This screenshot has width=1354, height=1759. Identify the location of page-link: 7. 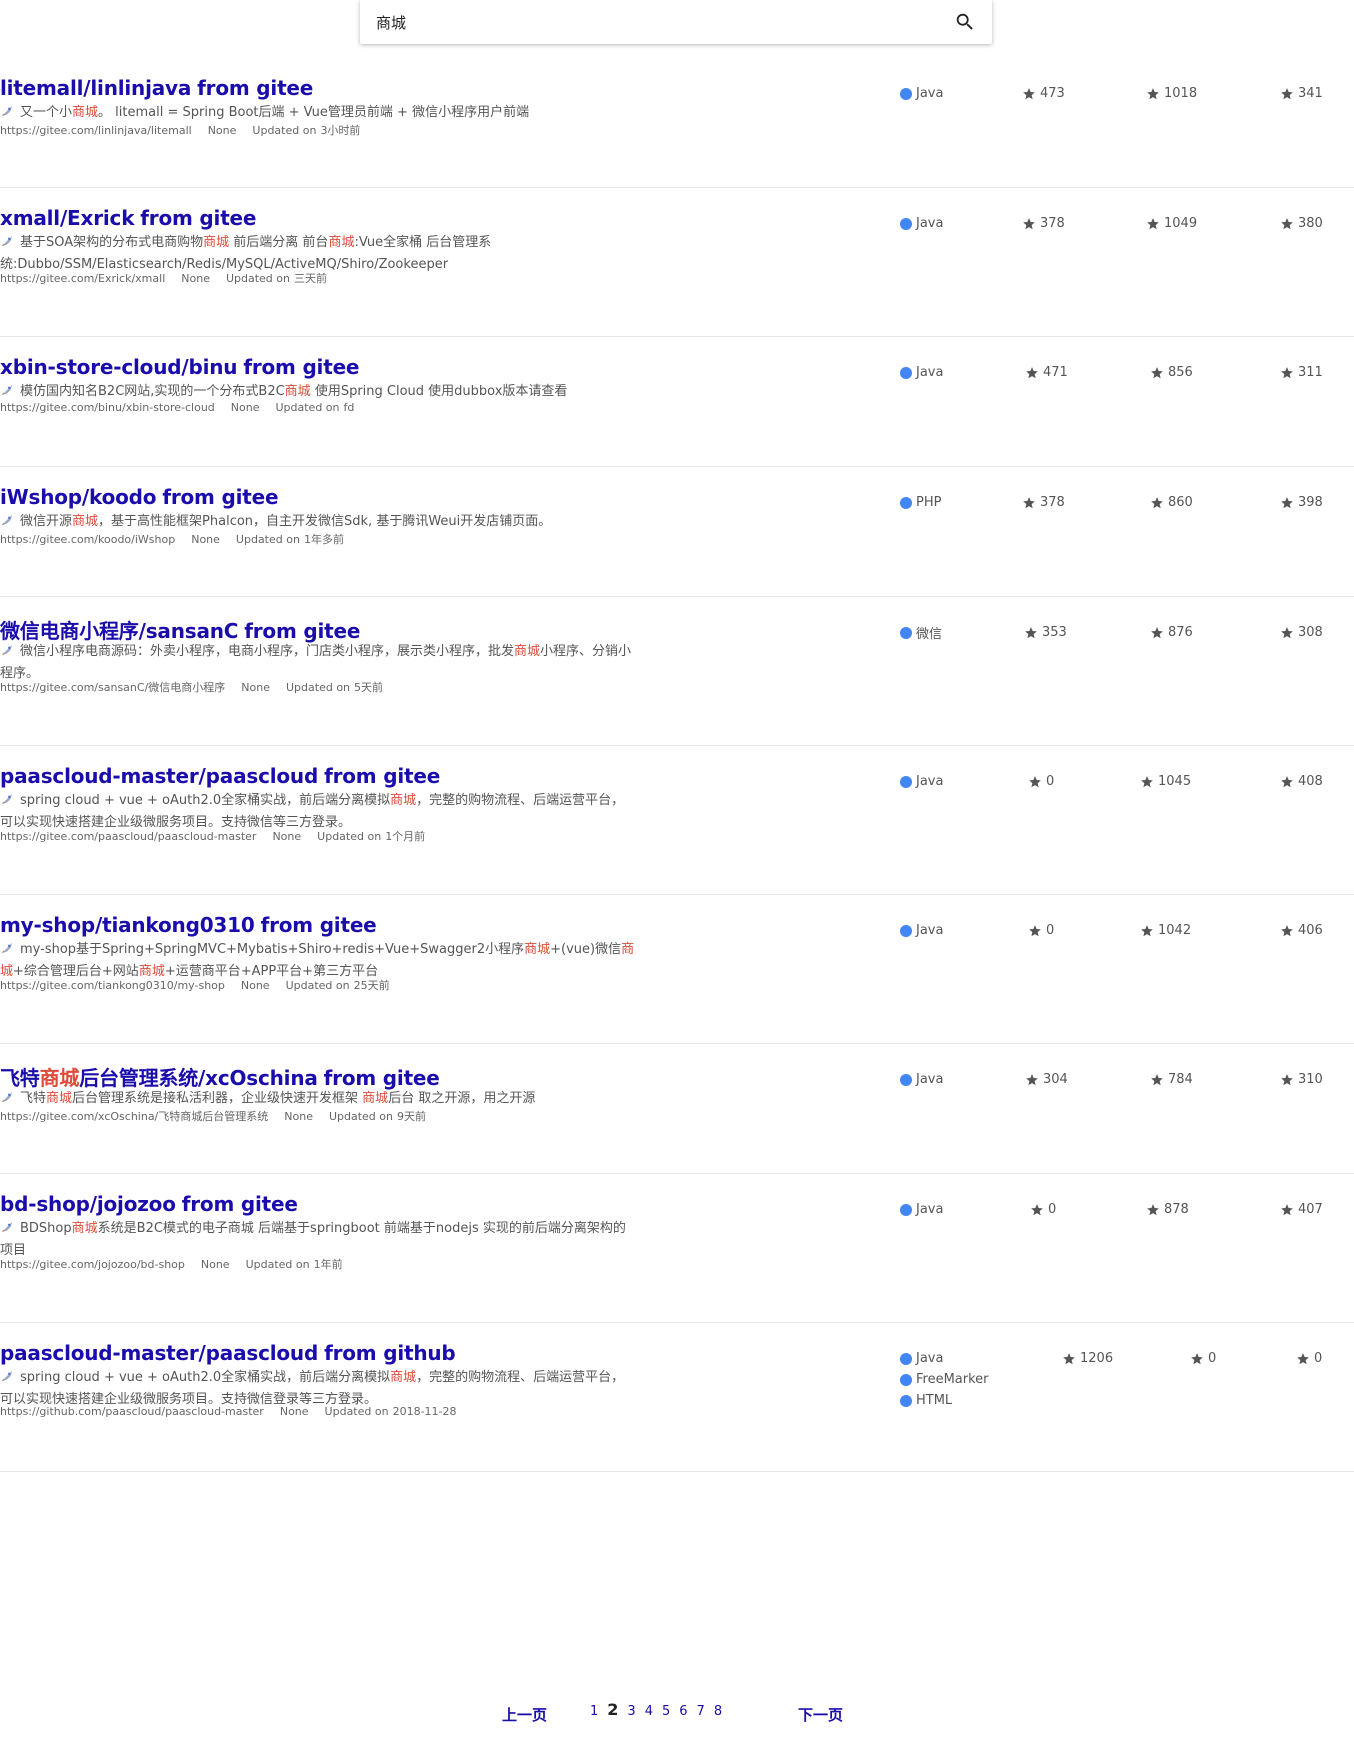
(701, 1711).